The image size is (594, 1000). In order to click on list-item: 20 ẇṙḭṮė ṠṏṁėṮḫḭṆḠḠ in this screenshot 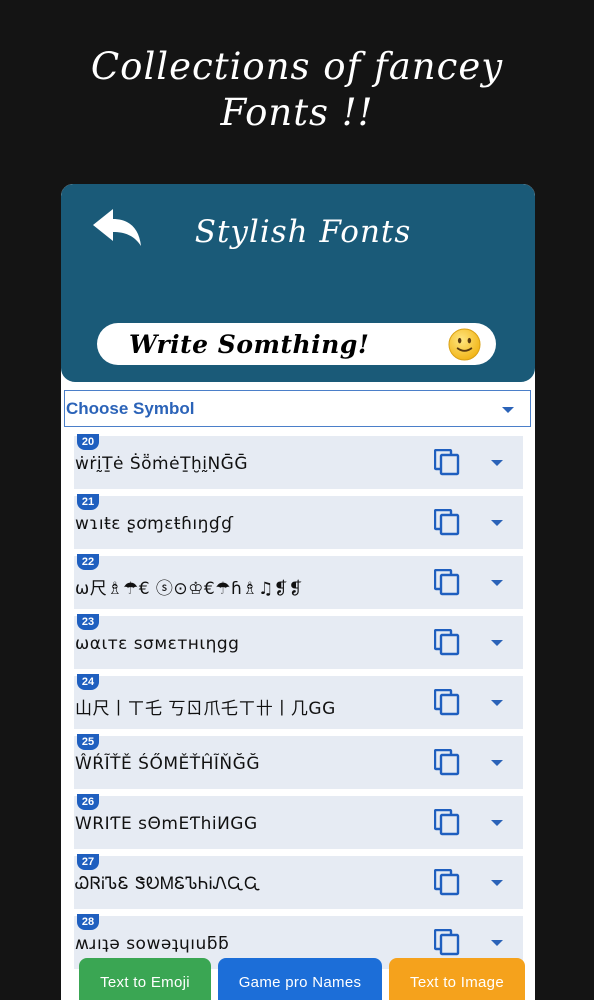, I will do `click(298, 461)`.